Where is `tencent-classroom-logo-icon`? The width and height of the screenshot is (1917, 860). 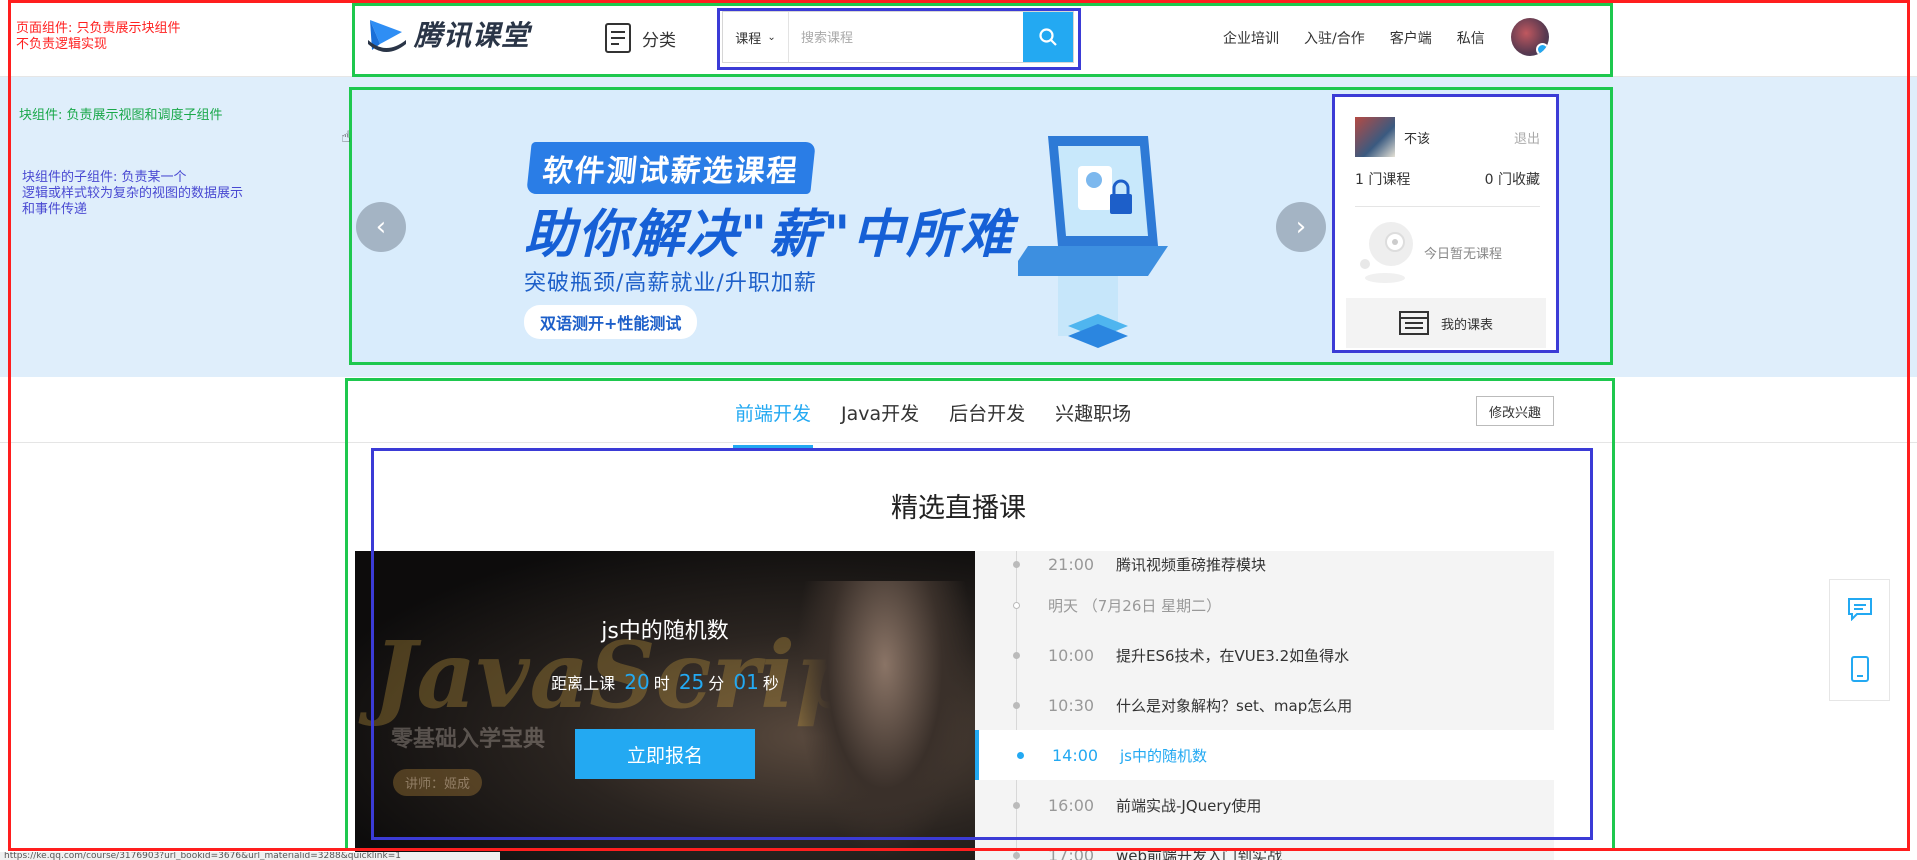
tencent-classroom-logo-icon is located at coordinates (387, 36).